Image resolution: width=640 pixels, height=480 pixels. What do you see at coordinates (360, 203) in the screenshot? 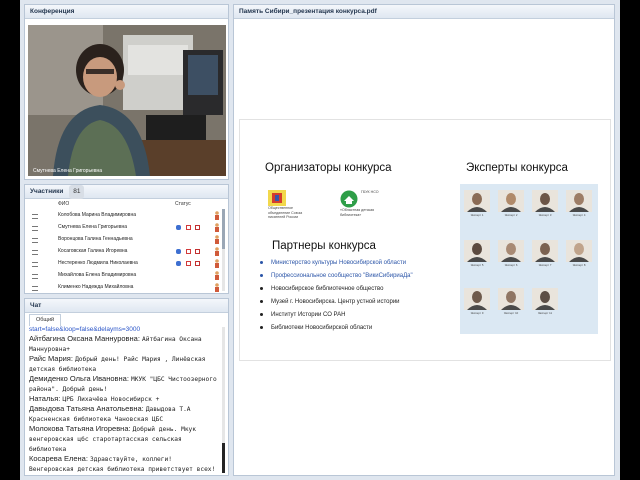
I see `children-library-logo: ГБУК НСО «Областная детская библиотека»` at bounding box center [360, 203].